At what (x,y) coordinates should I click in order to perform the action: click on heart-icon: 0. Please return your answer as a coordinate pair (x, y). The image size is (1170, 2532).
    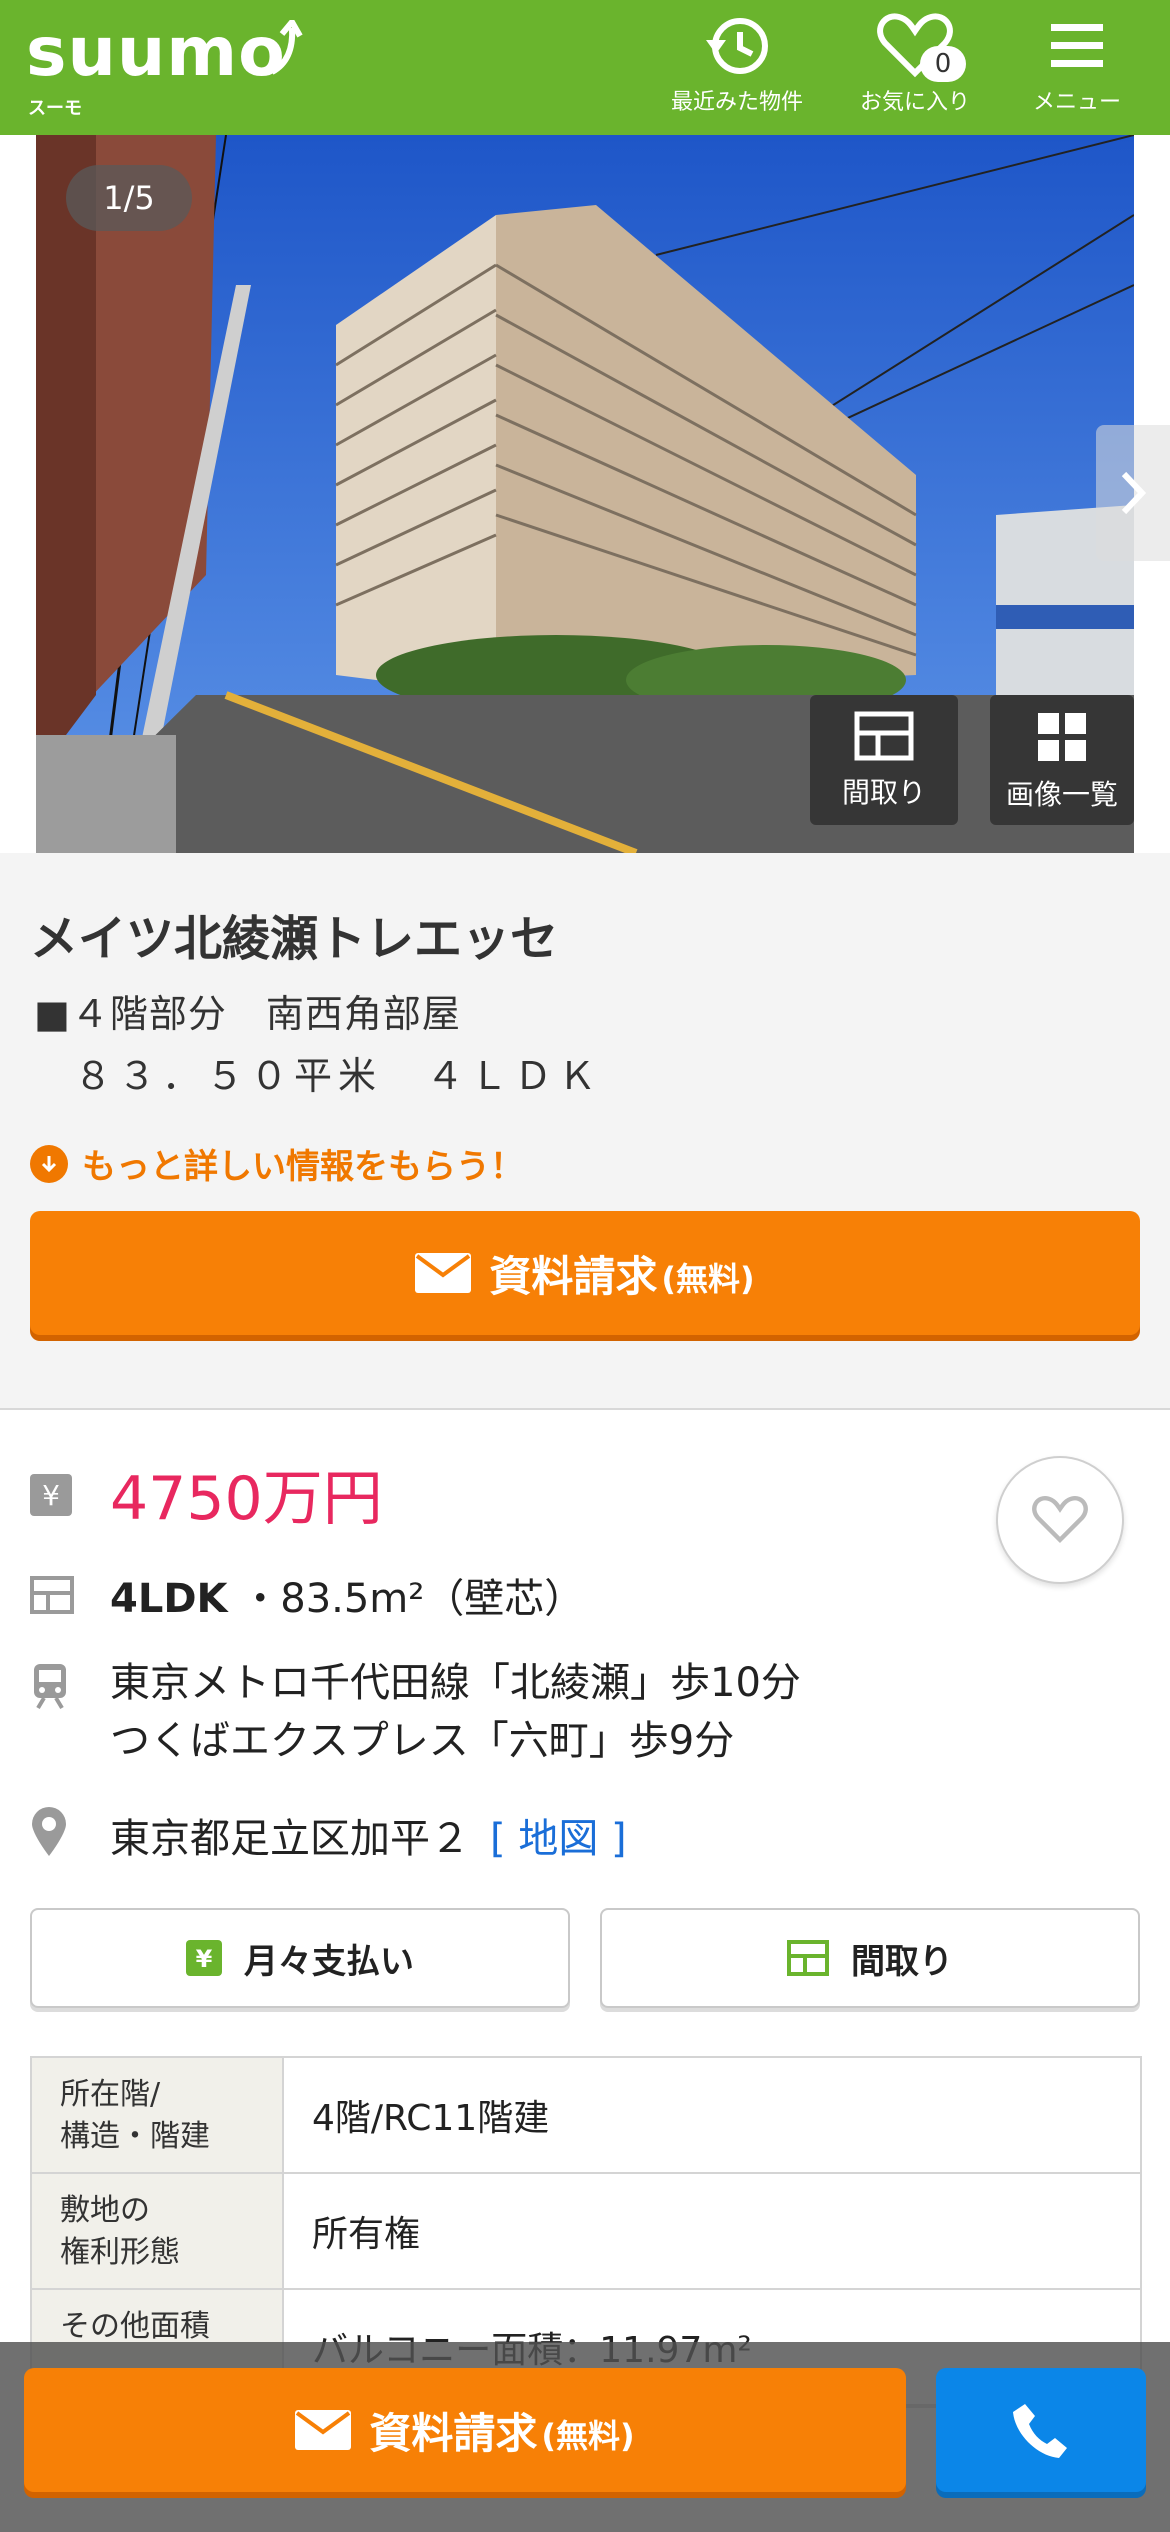
    Looking at the image, I should click on (915, 47).